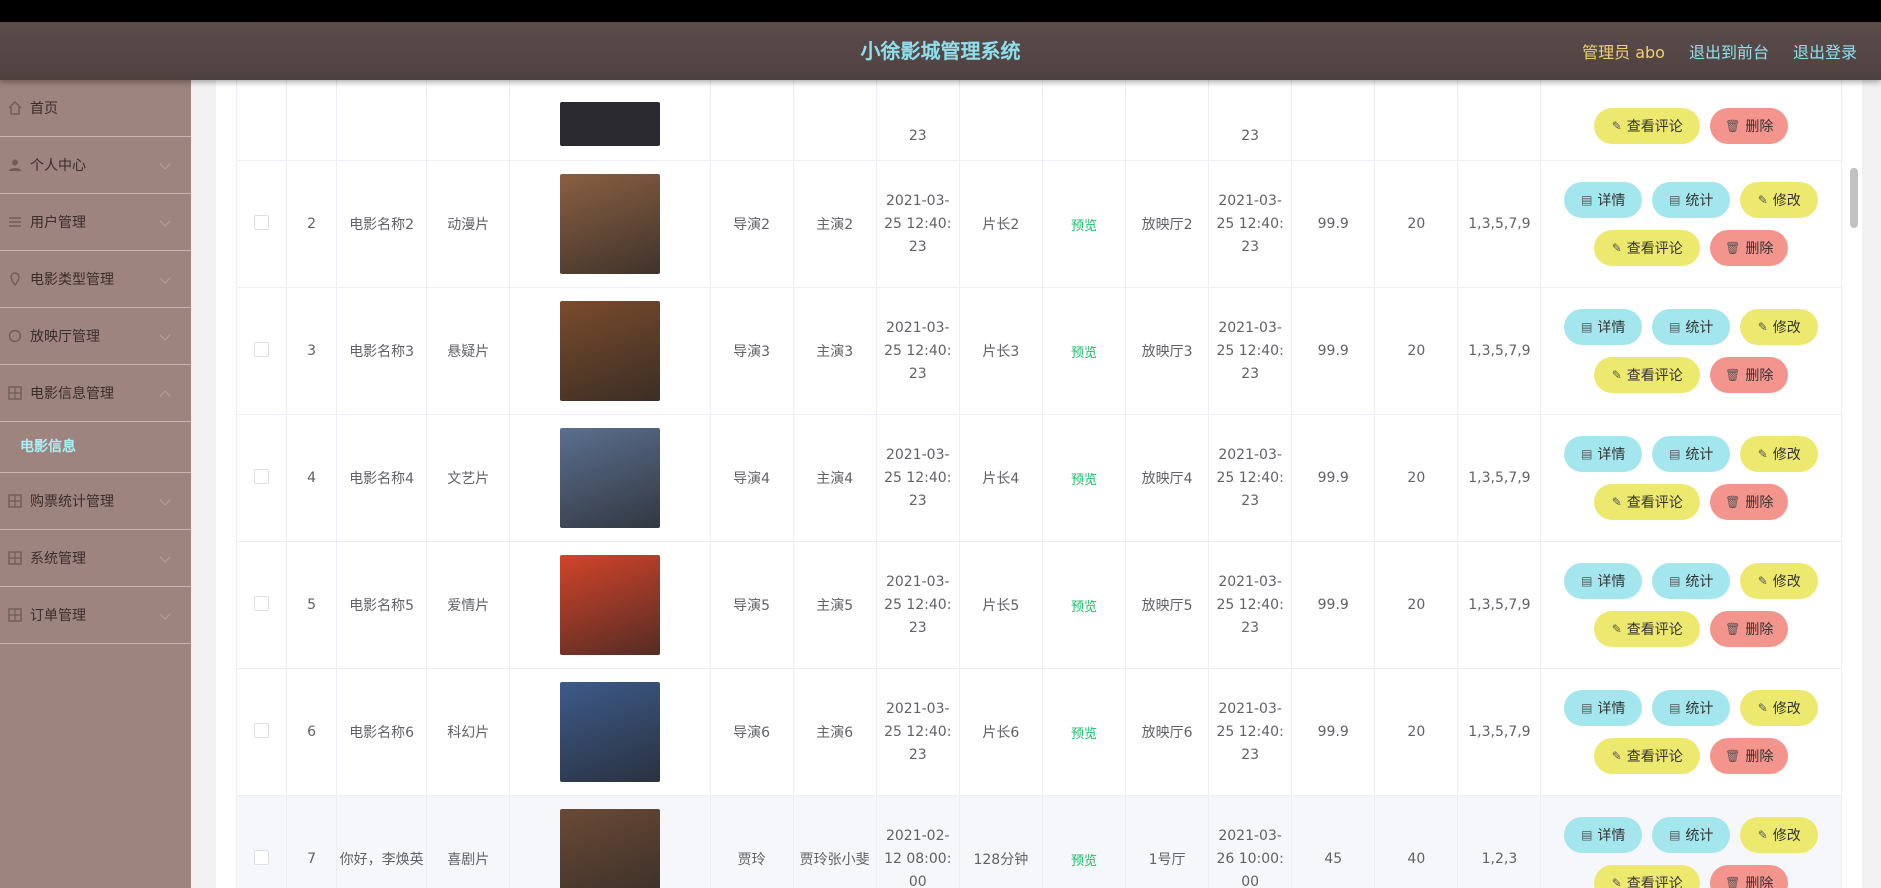 This screenshot has height=888, width=1881. I want to click on movie-type: 悬疑片, so click(468, 352).